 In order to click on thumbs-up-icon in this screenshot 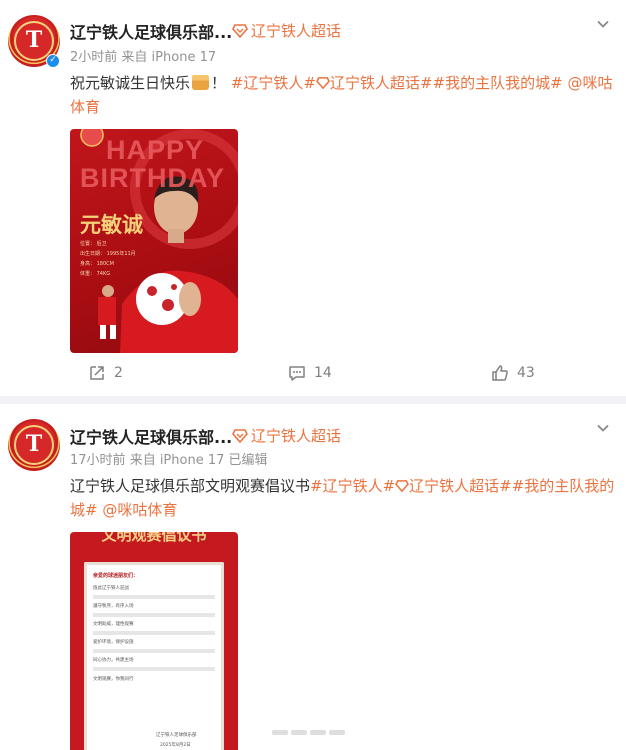, I will do `click(500, 373)`.